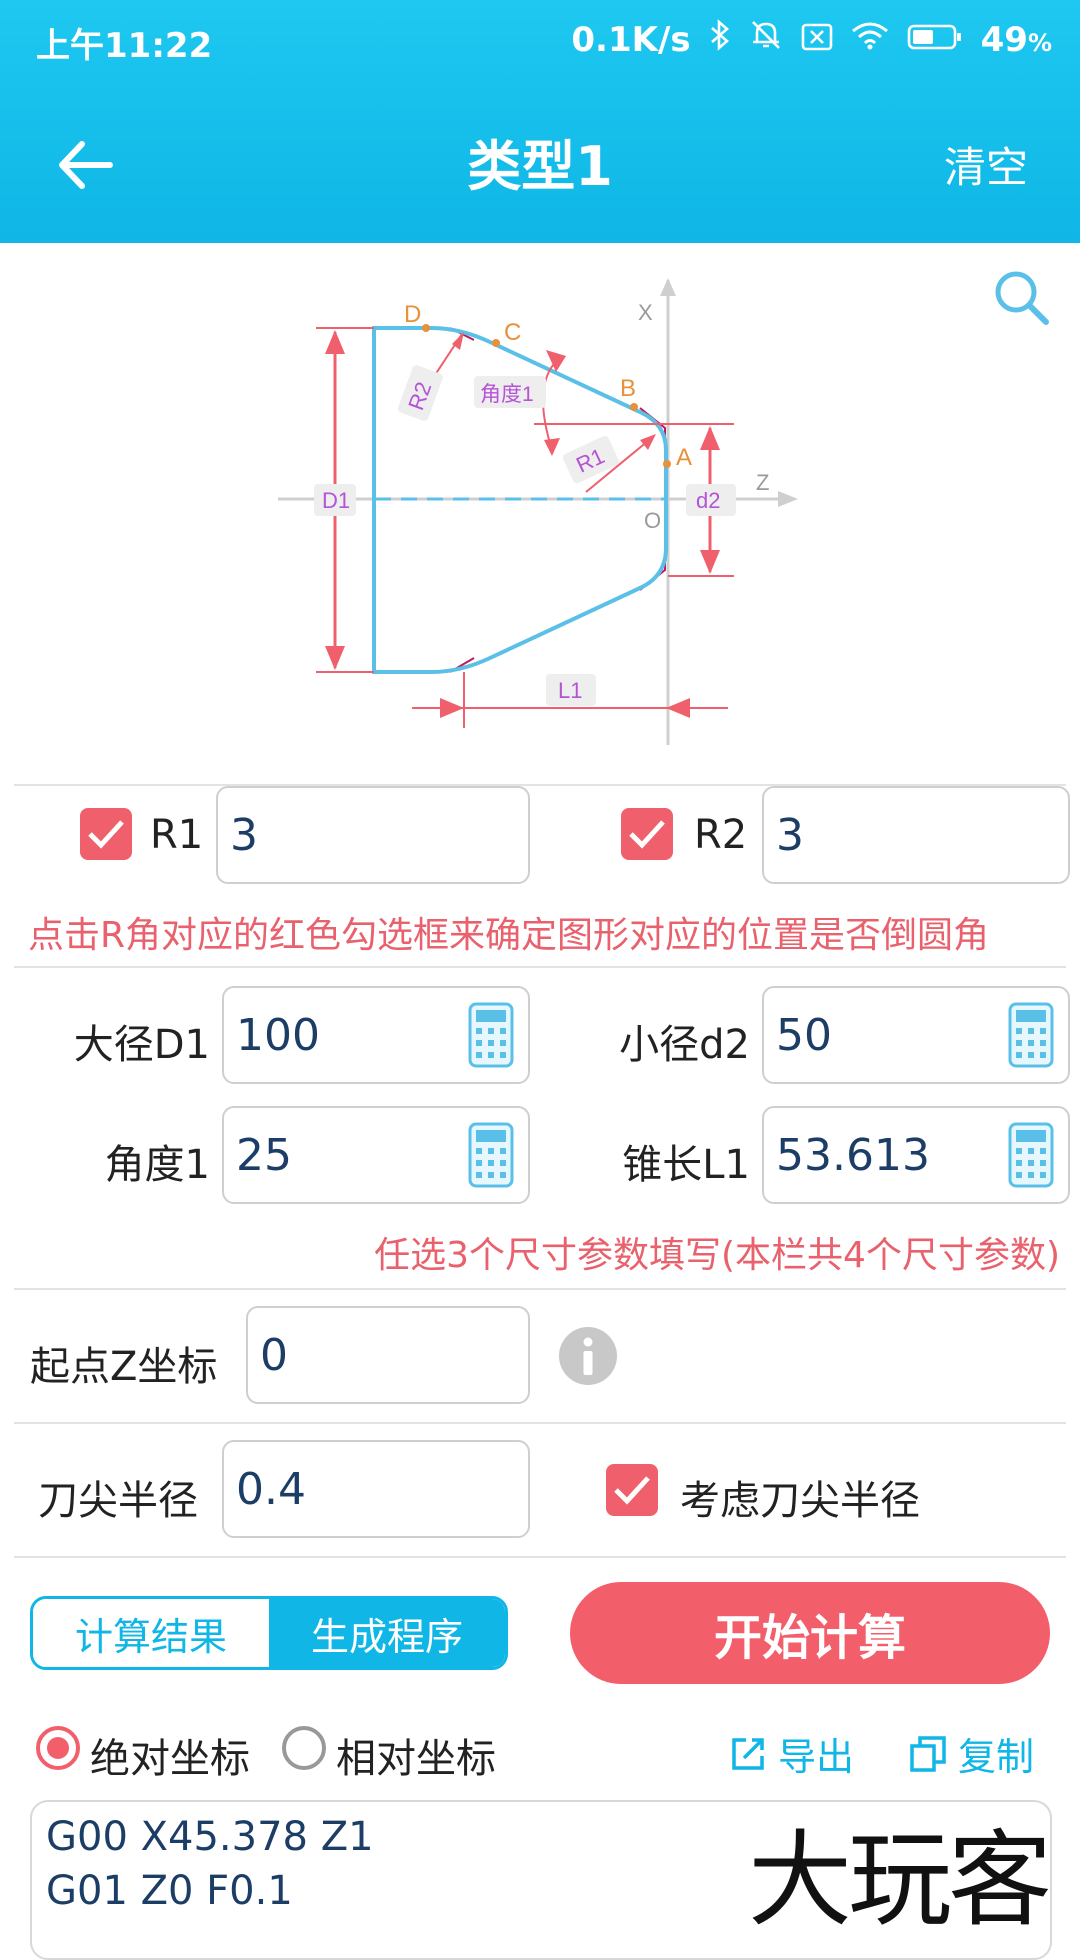 The height and width of the screenshot is (1960, 1080). Describe the element at coordinates (540, 39) in the screenshot. I see `status-bar: 上午11:22 0.1K/s 49%` at that location.